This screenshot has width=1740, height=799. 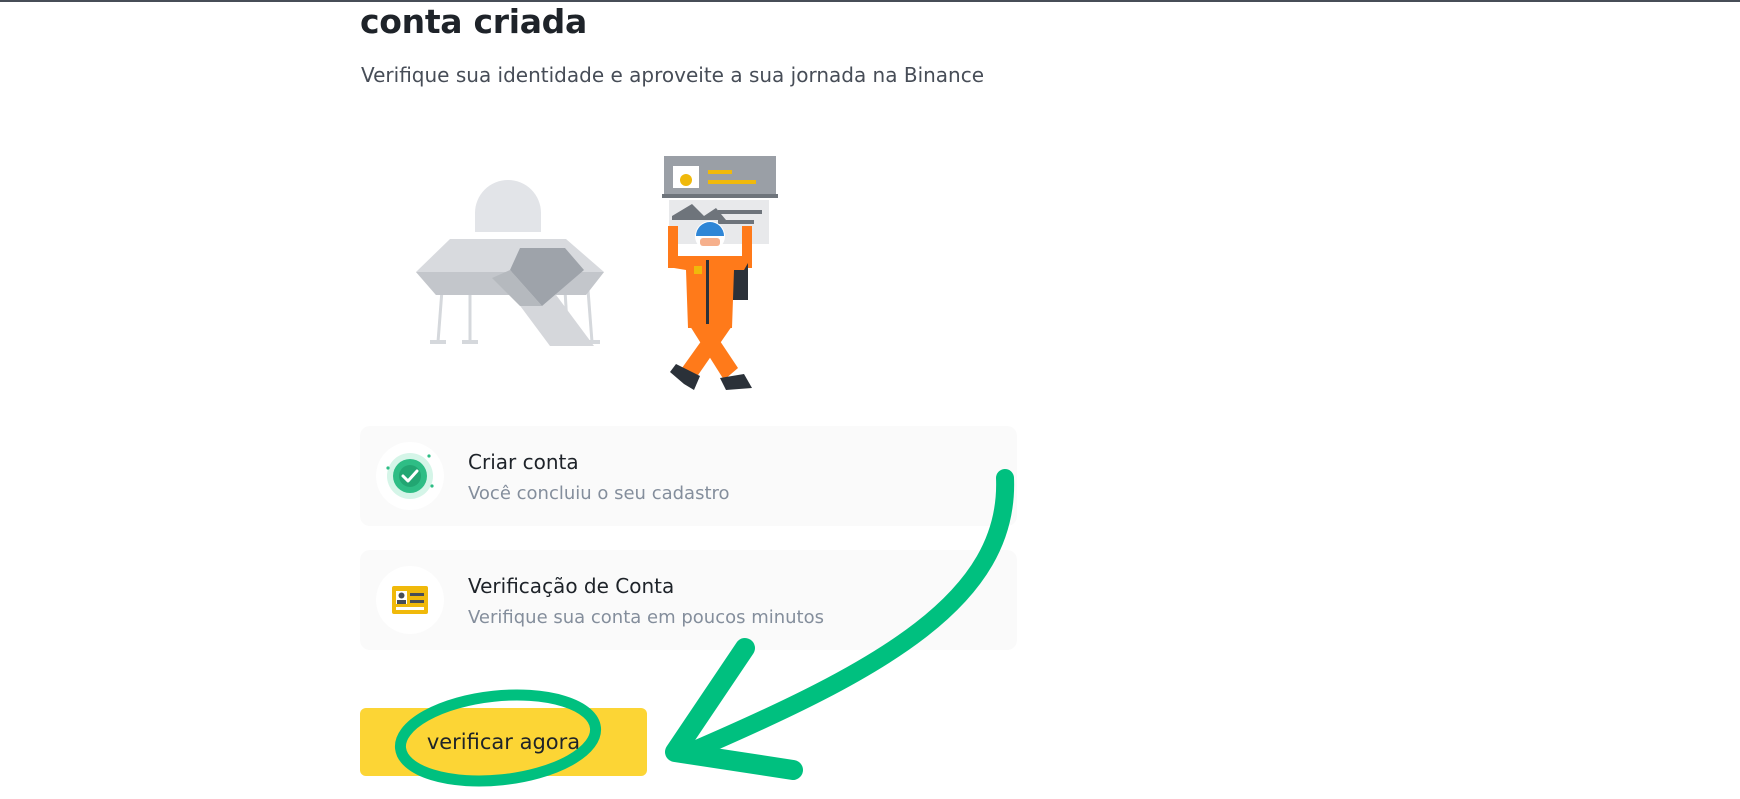 What do you see at coordinates (523, 462) in the screenshot?
I see `step-title: Criar conta` at bounding box center [523, 462].